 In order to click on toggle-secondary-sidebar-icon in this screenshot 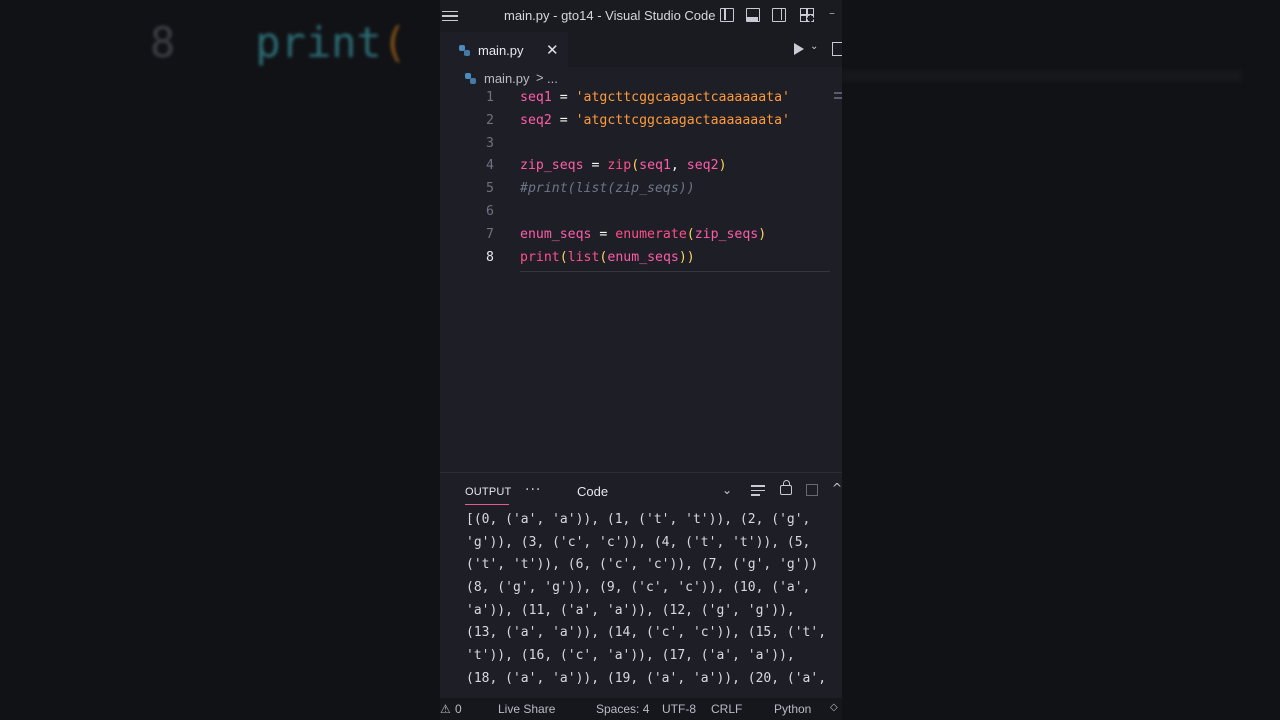, I will do `click(779, 15)`.